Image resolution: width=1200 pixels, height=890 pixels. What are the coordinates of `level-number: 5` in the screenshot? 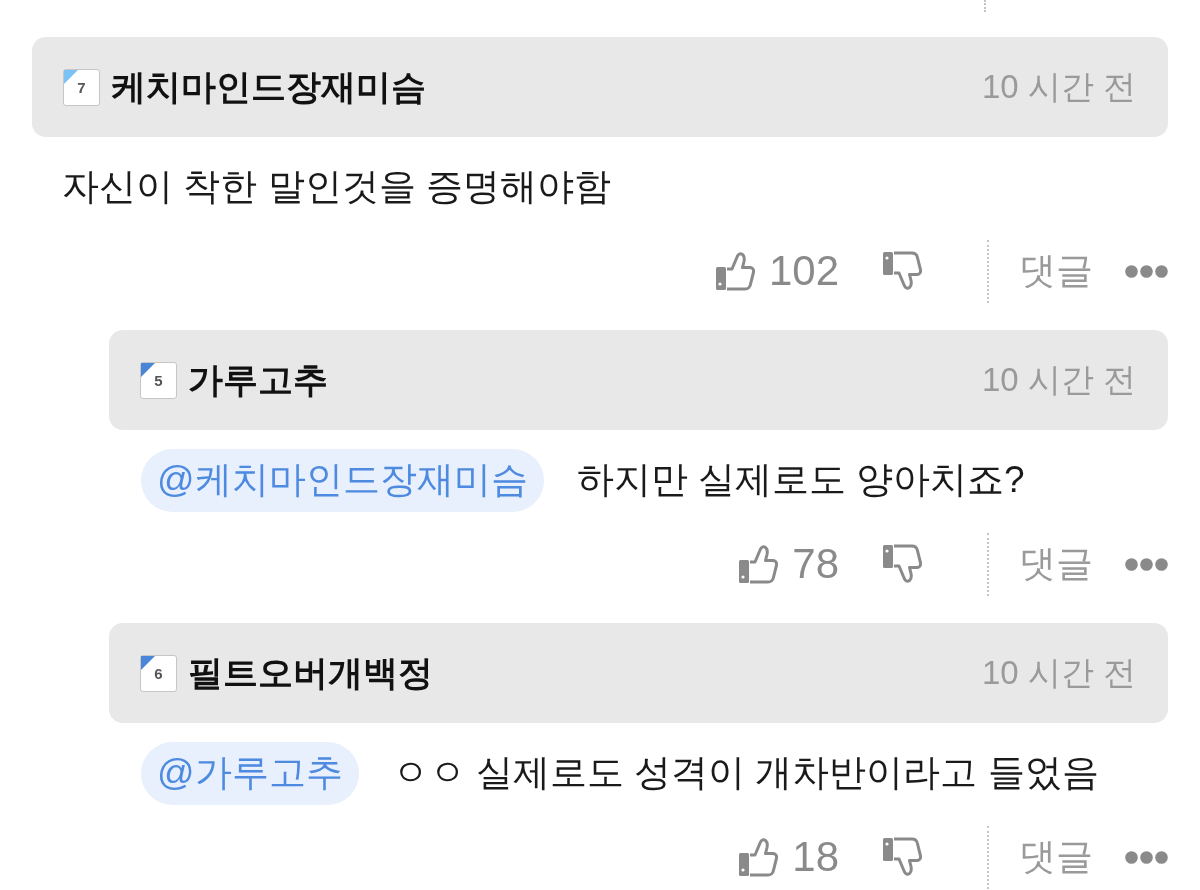 It's located at (158, 380).